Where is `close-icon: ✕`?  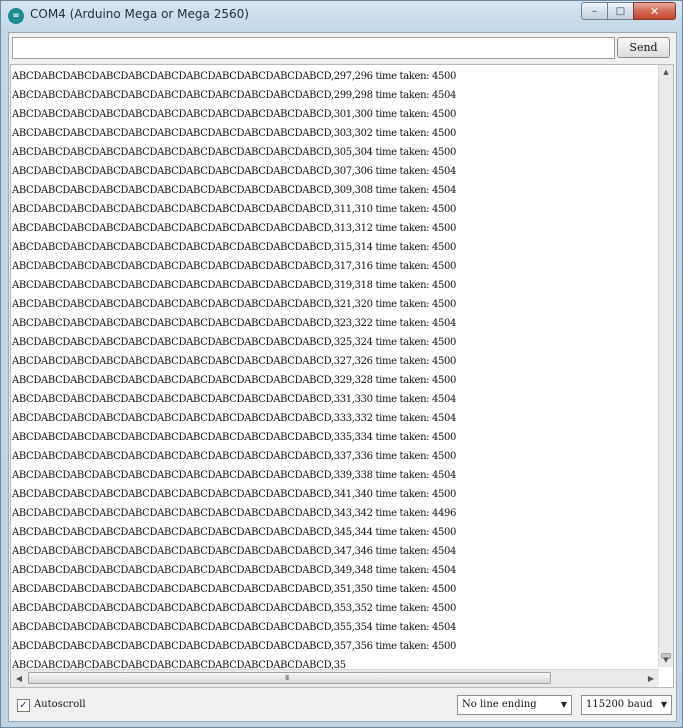
close-icon: ✕ is located at coordinates (654, 11).